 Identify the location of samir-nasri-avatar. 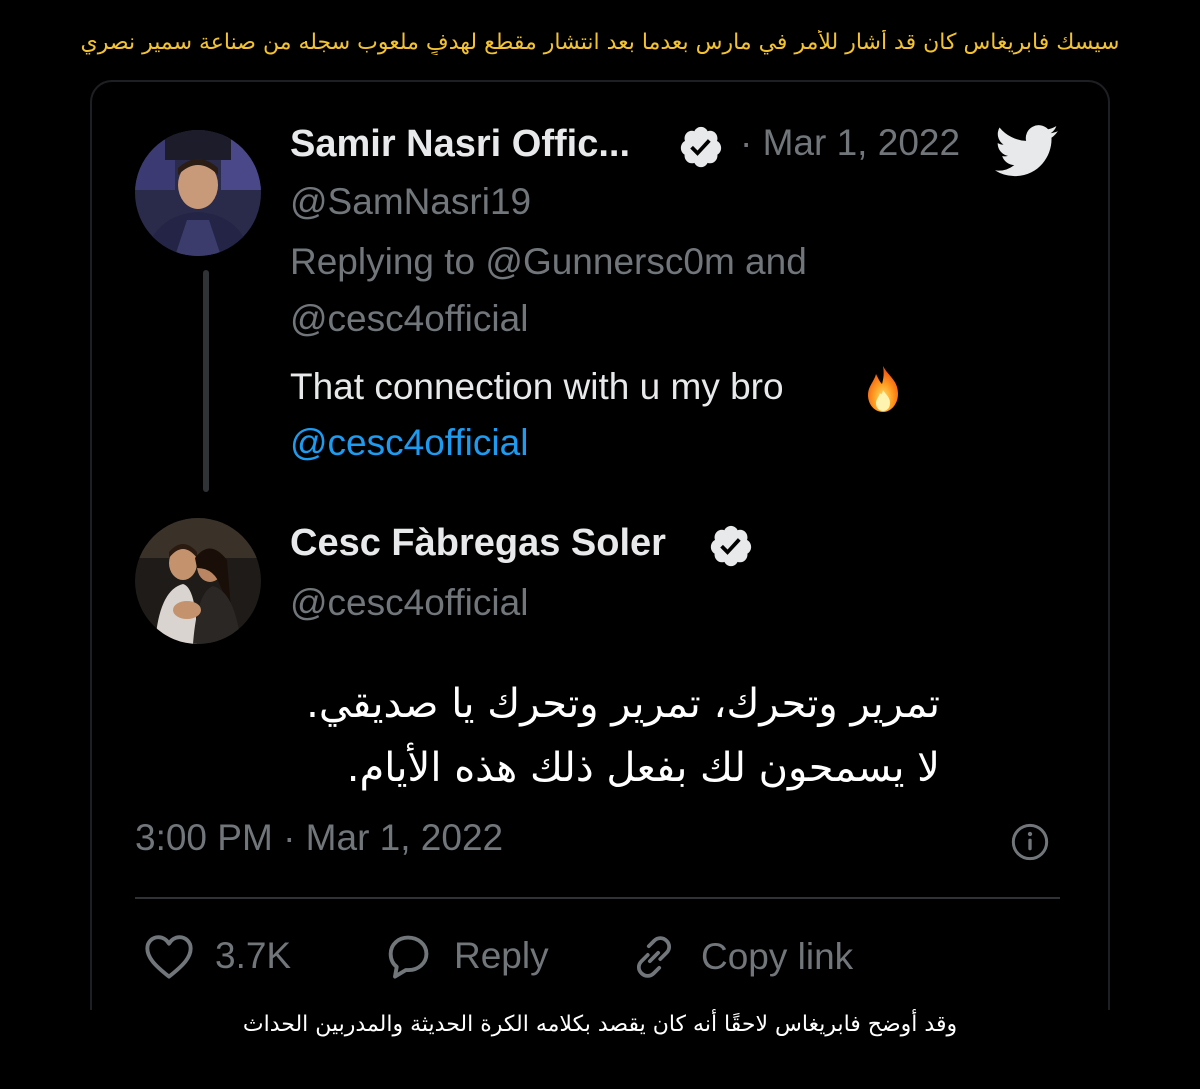
(198, 193).